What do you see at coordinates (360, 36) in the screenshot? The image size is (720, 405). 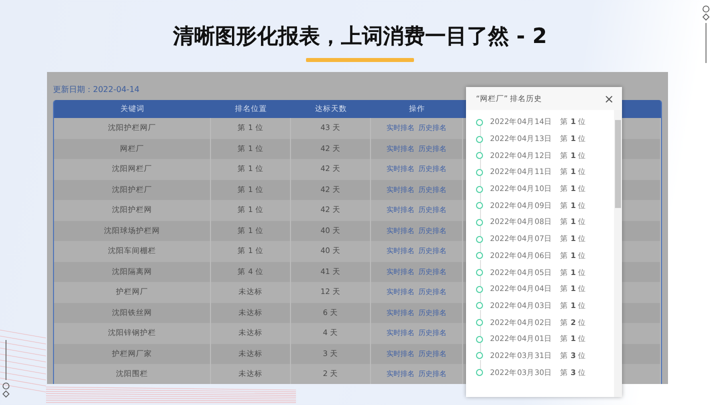 I see `slide-title: 清晰图形化报表，上词消费一目了然 - 2` at bounding box center [360, 36].